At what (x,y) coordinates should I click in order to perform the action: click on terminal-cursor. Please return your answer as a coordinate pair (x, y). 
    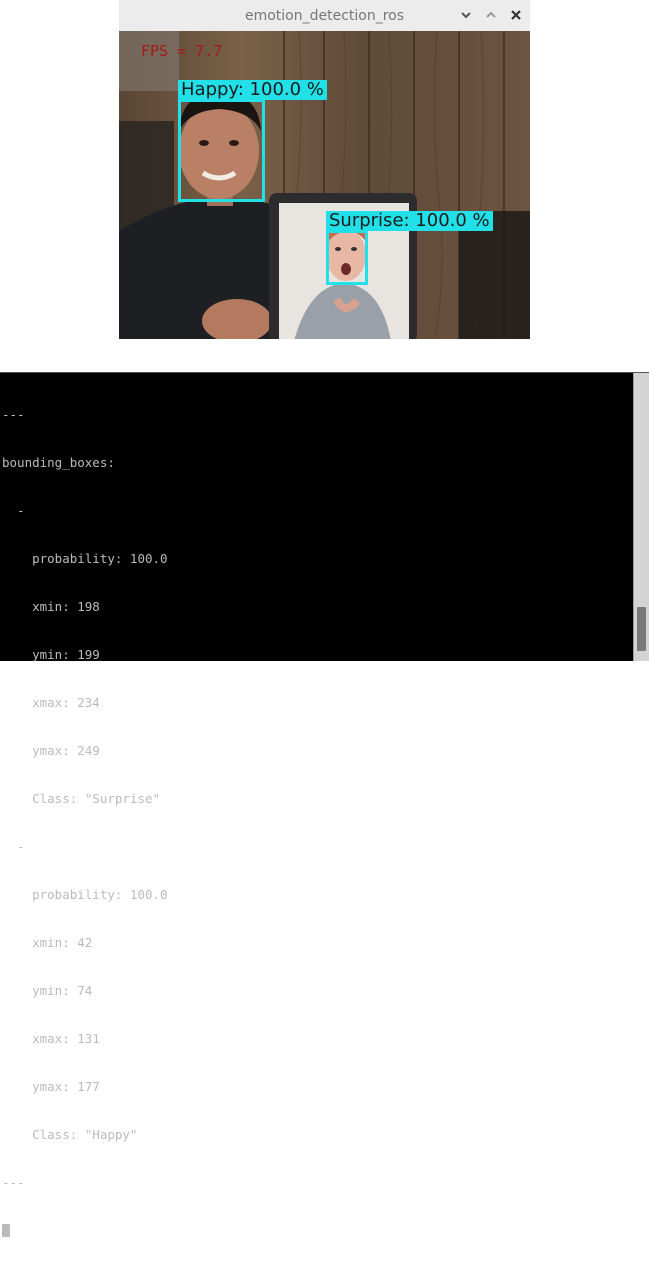
    Looking at the image, I should click on (6, 1230).